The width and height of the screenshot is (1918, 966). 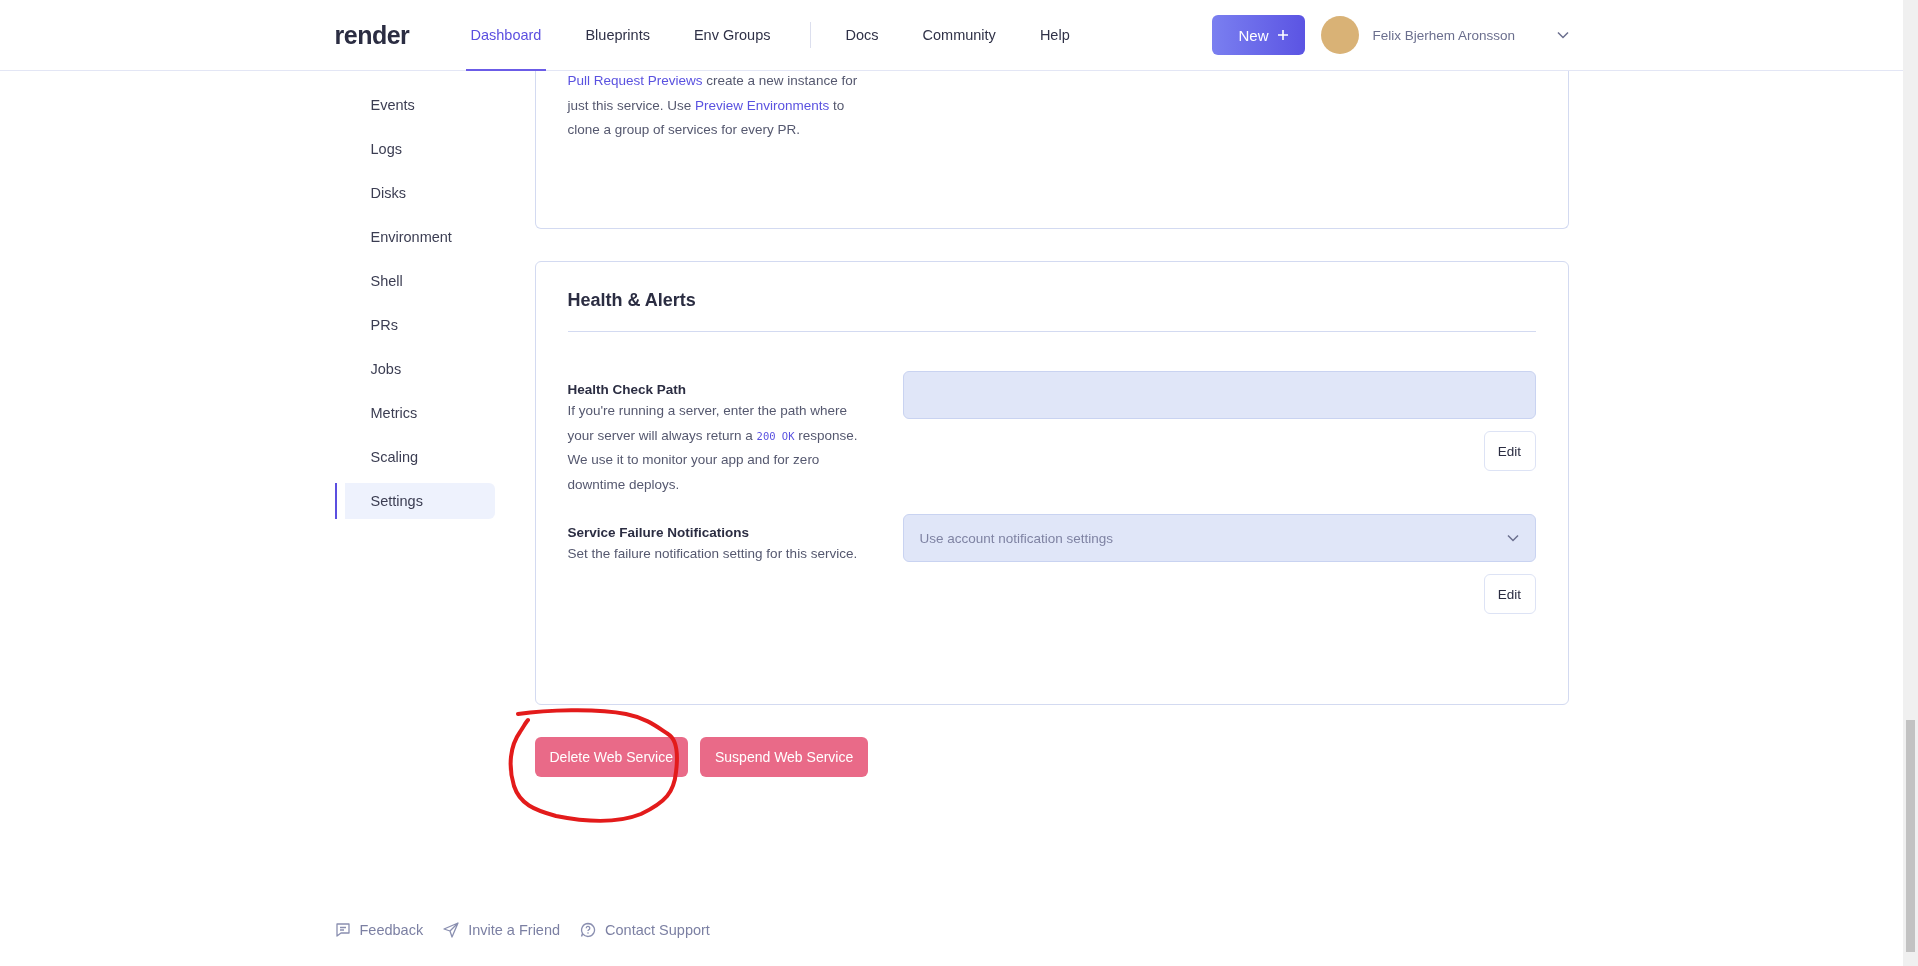 I want to click on sidebar-item: PRs, so click(x=419, y=325).